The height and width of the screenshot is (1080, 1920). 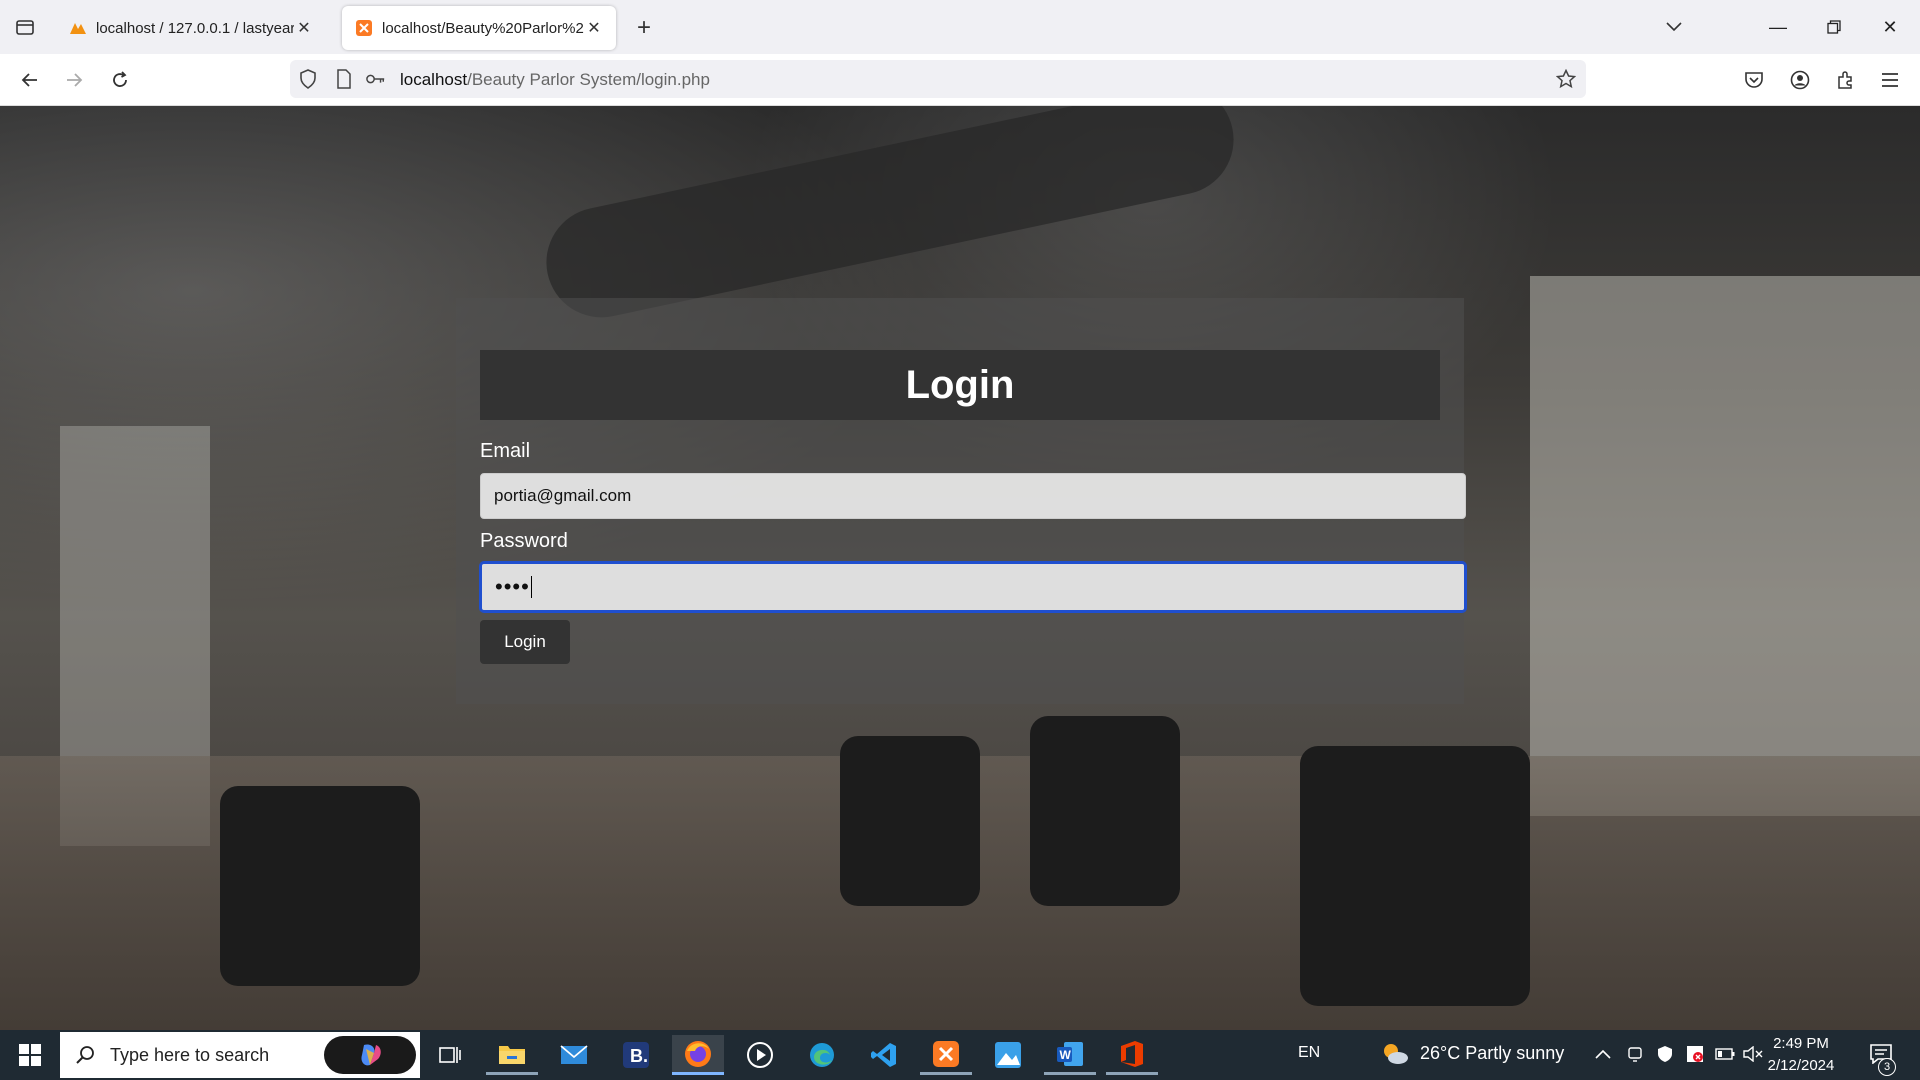 I want to click on text-caret, so click(x=531, y=587).